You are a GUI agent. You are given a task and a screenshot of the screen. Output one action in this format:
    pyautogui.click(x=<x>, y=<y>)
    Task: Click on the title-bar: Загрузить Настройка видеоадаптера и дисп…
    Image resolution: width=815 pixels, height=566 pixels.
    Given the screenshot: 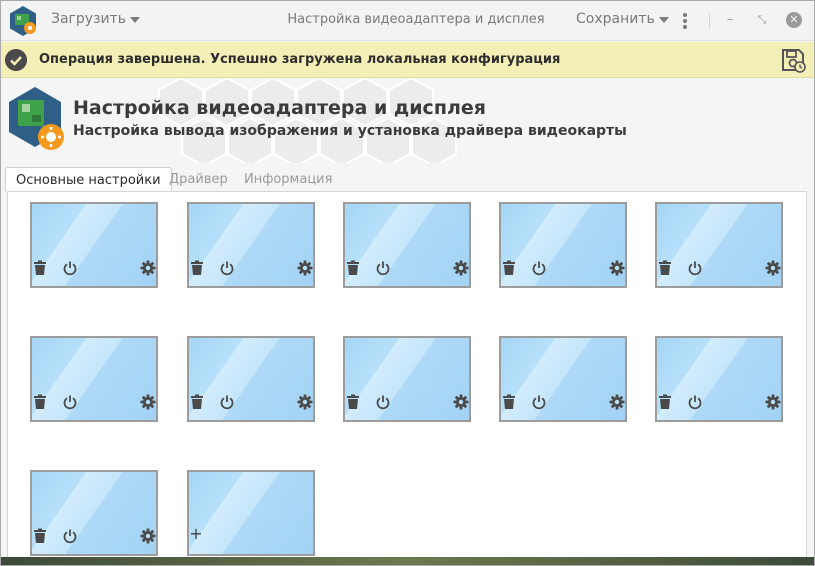 What is the action you would take?
    pyautogui.click(x=407, y=21)
    